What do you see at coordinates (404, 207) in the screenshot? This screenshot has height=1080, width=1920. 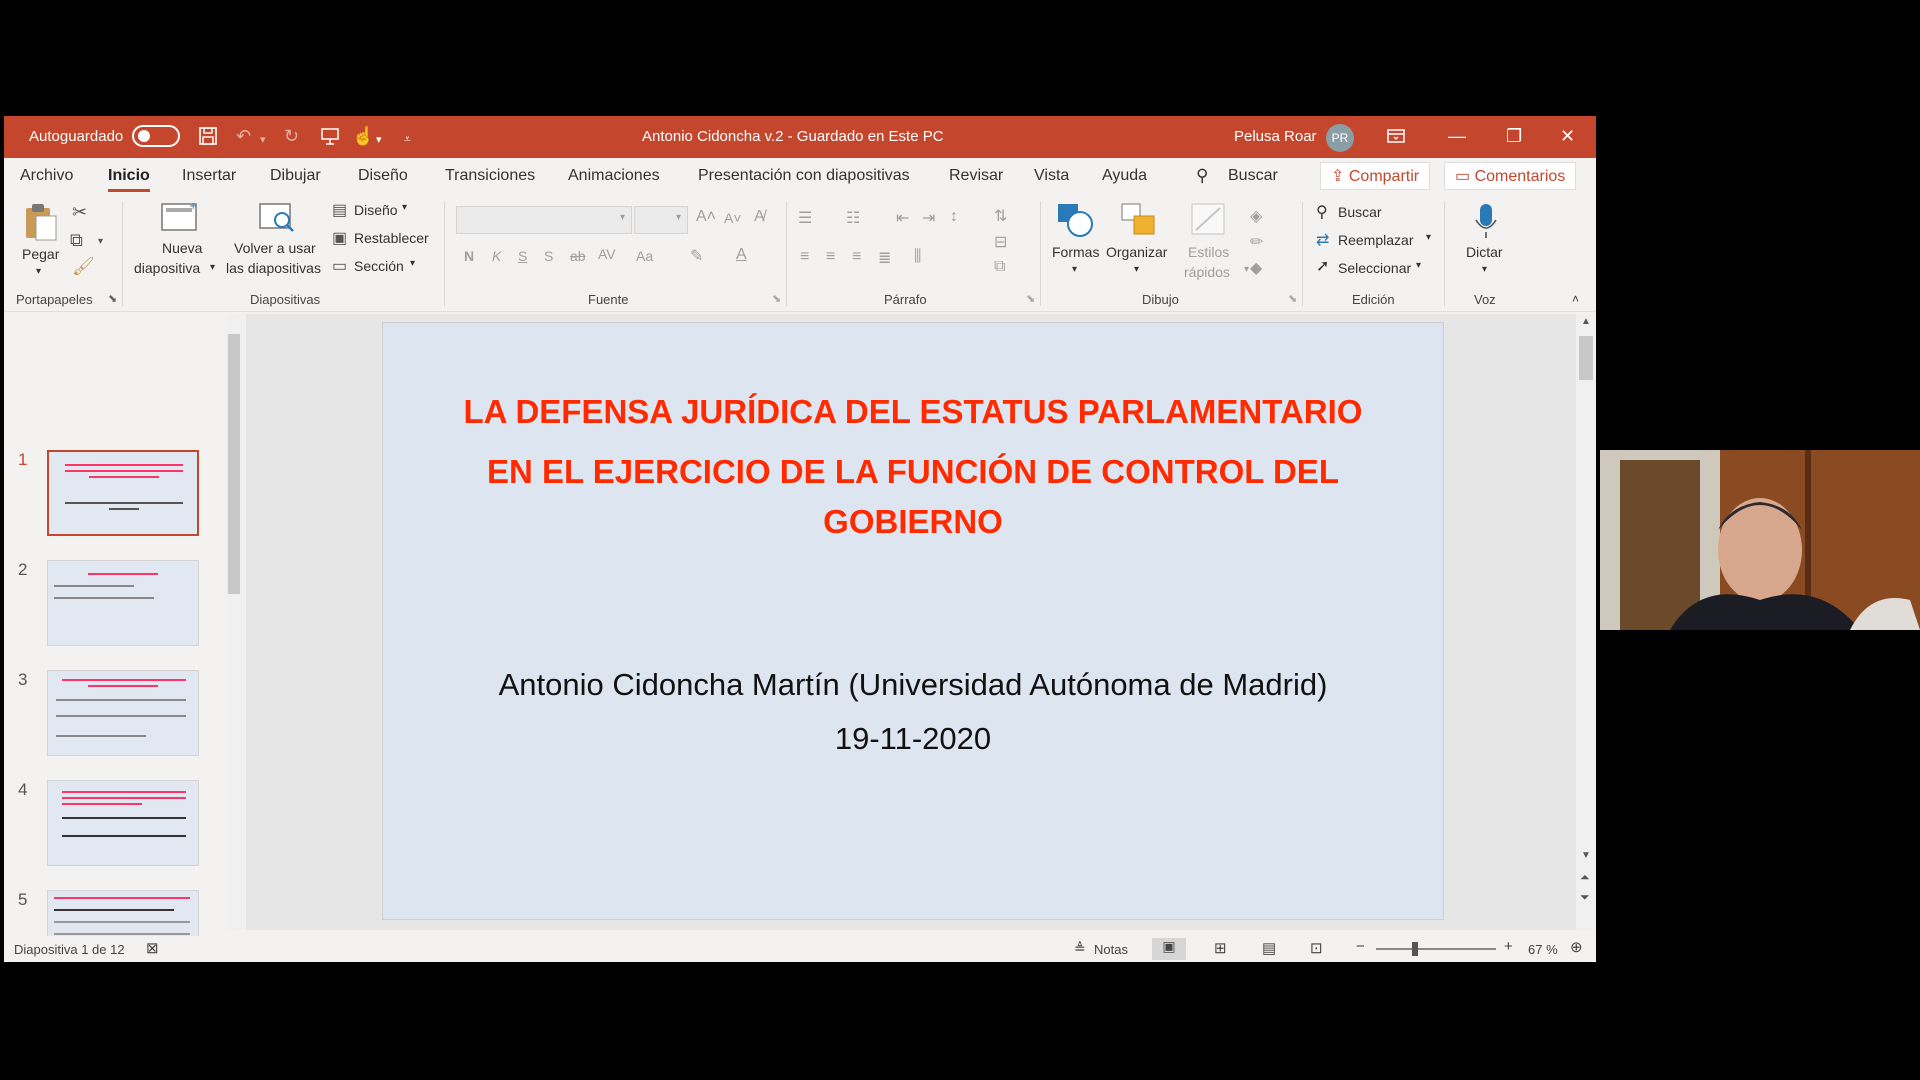 I see `layout-dropdown-icon: ▾` at bounding box center [404, 207].